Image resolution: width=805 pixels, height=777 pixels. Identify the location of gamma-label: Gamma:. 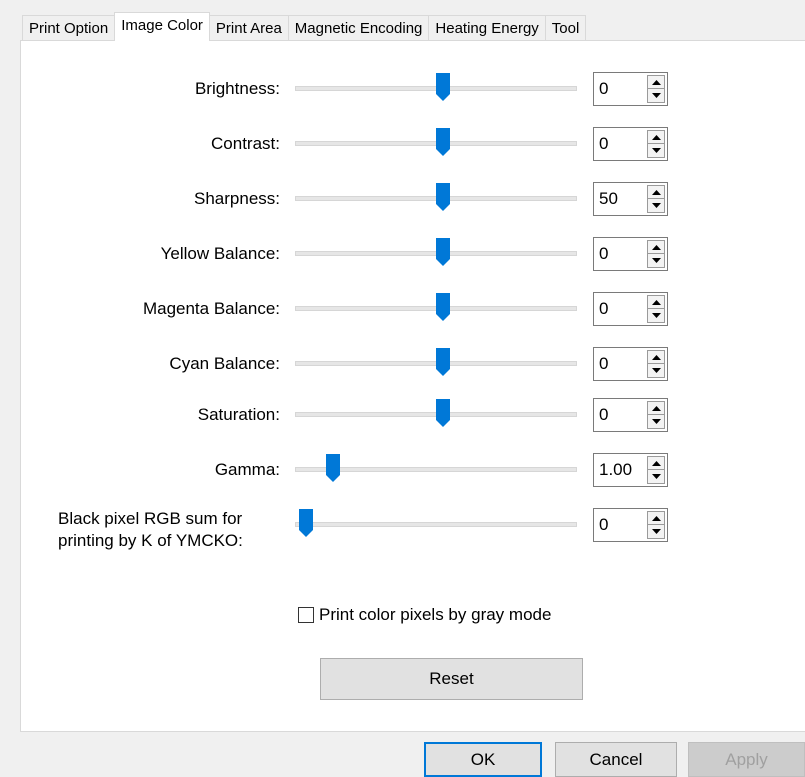
(247, 469).